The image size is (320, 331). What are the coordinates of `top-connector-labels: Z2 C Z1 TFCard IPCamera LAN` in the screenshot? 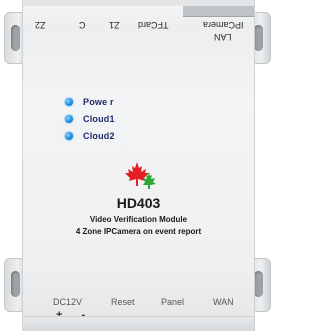 It's located at (138, 35).